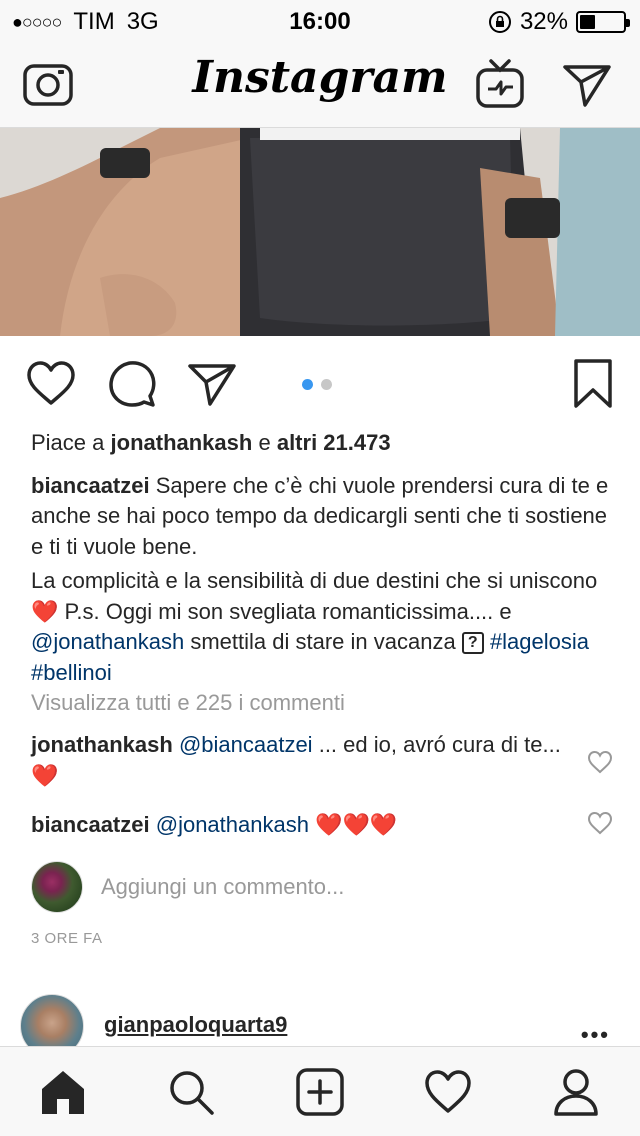 The height and width of the screenshot is (1136, 640). I want to click on battery-icon, so click(603, 22).